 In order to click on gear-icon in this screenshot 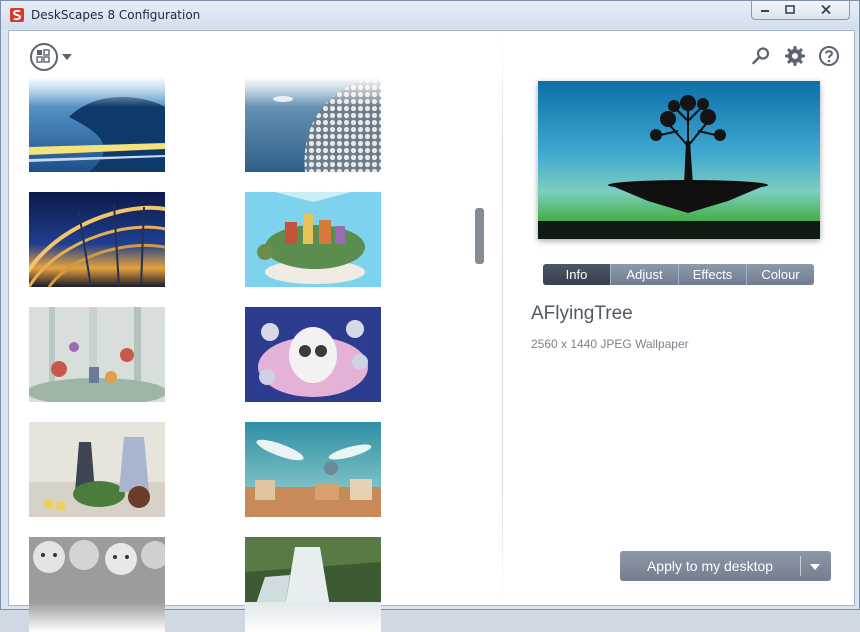, I will do `click(795, 56)`.